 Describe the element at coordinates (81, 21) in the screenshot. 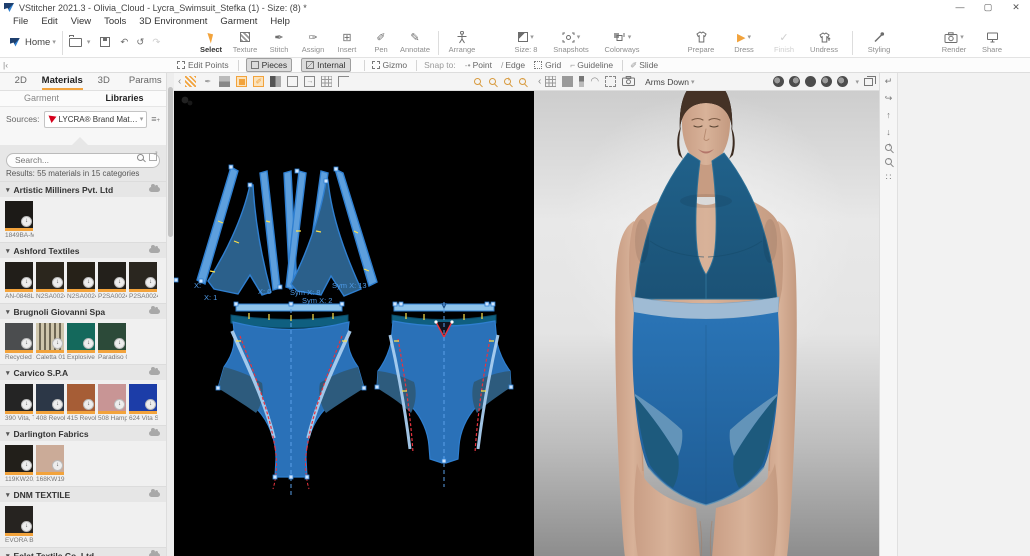

I see `menu-view: View` at that location.